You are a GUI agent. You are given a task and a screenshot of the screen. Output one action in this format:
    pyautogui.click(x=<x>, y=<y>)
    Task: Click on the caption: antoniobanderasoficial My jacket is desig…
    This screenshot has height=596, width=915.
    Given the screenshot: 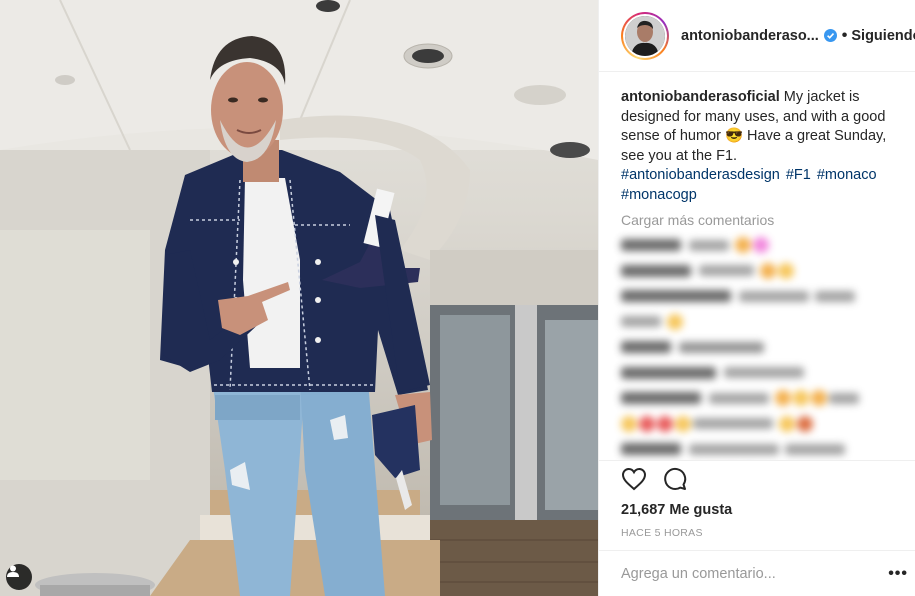 What is the action you would take?
    pyautogui.click(x=759, y=127)
    